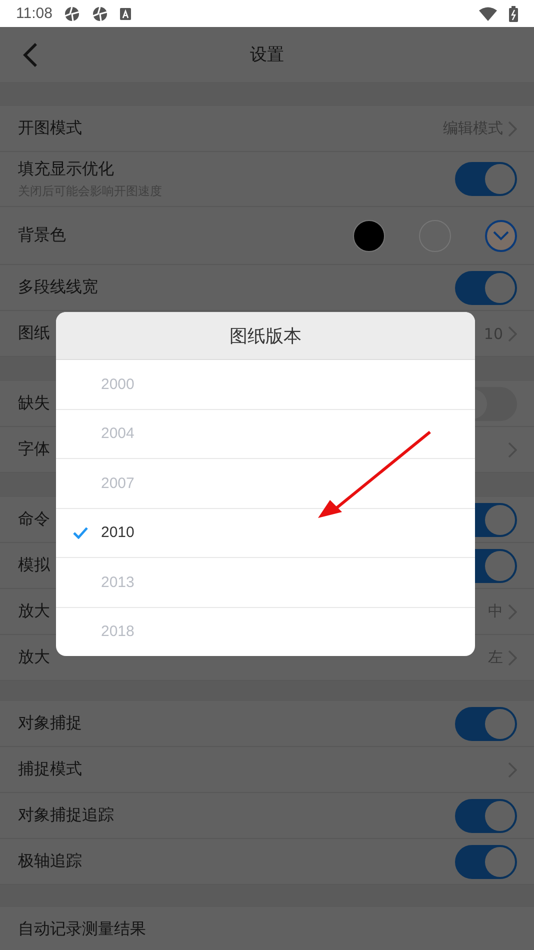 Image resolution: width=534 pixels, height=950 pixels. Describe the element at coordinates (513, 14) in the screenshot. I see `battery-icon` at that location.